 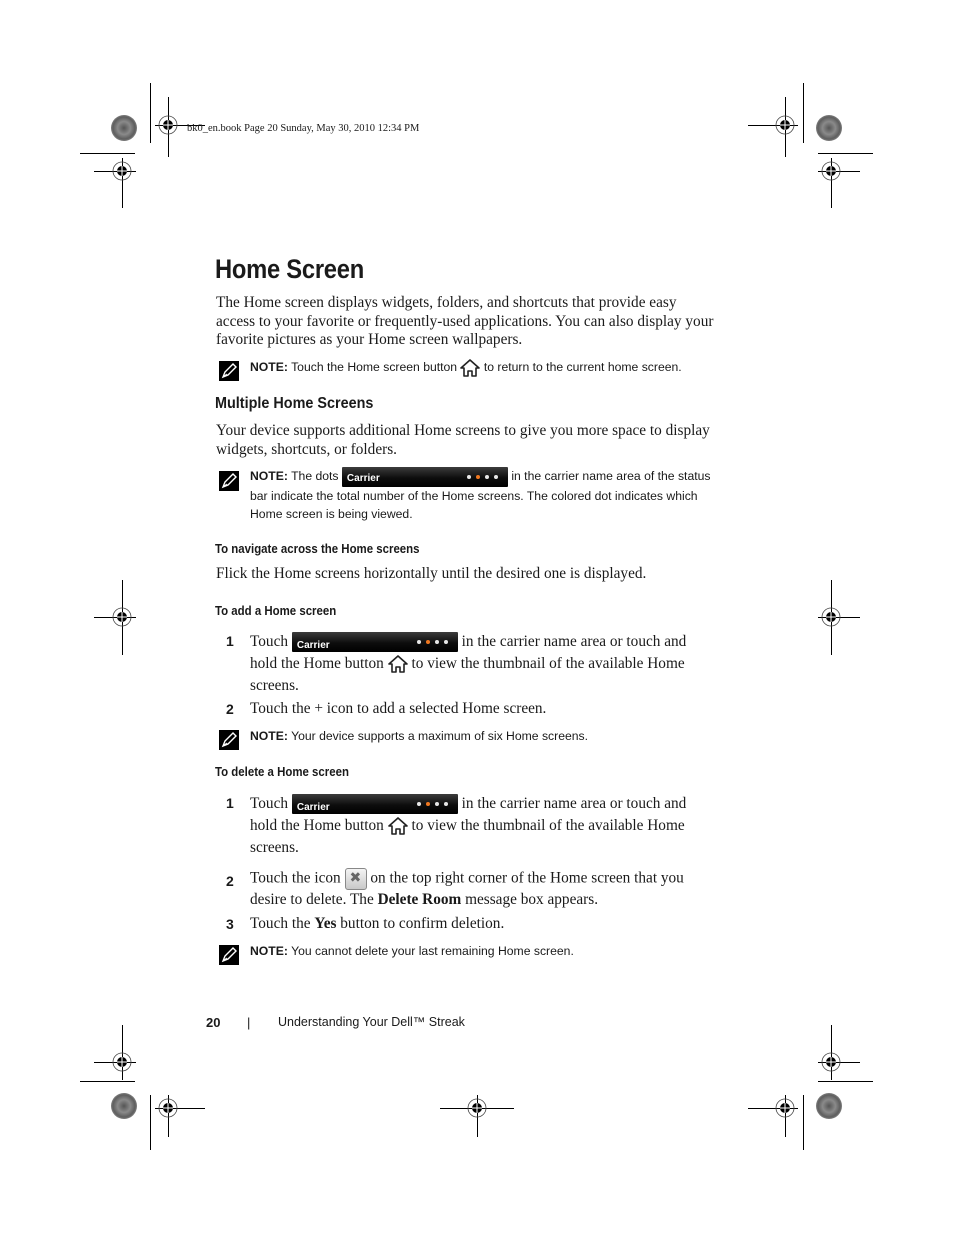 What do you see at coordinates (276, 610) in the screenshot?
I see `add-heading: To add a Home screen` at bounding box center [276, 610].